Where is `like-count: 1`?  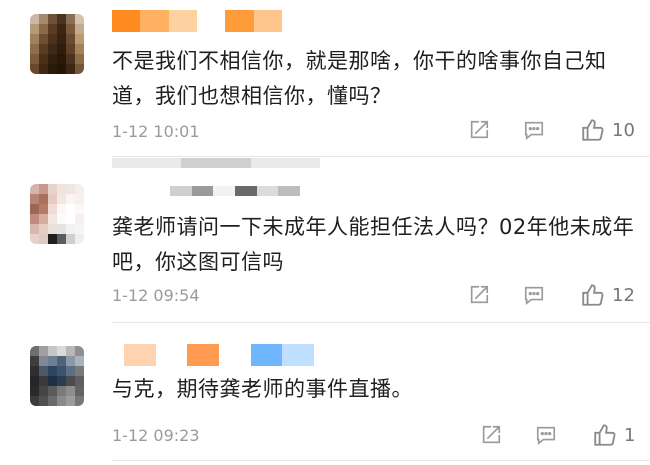 like-count: 1 is located at coordinates (630, 435).